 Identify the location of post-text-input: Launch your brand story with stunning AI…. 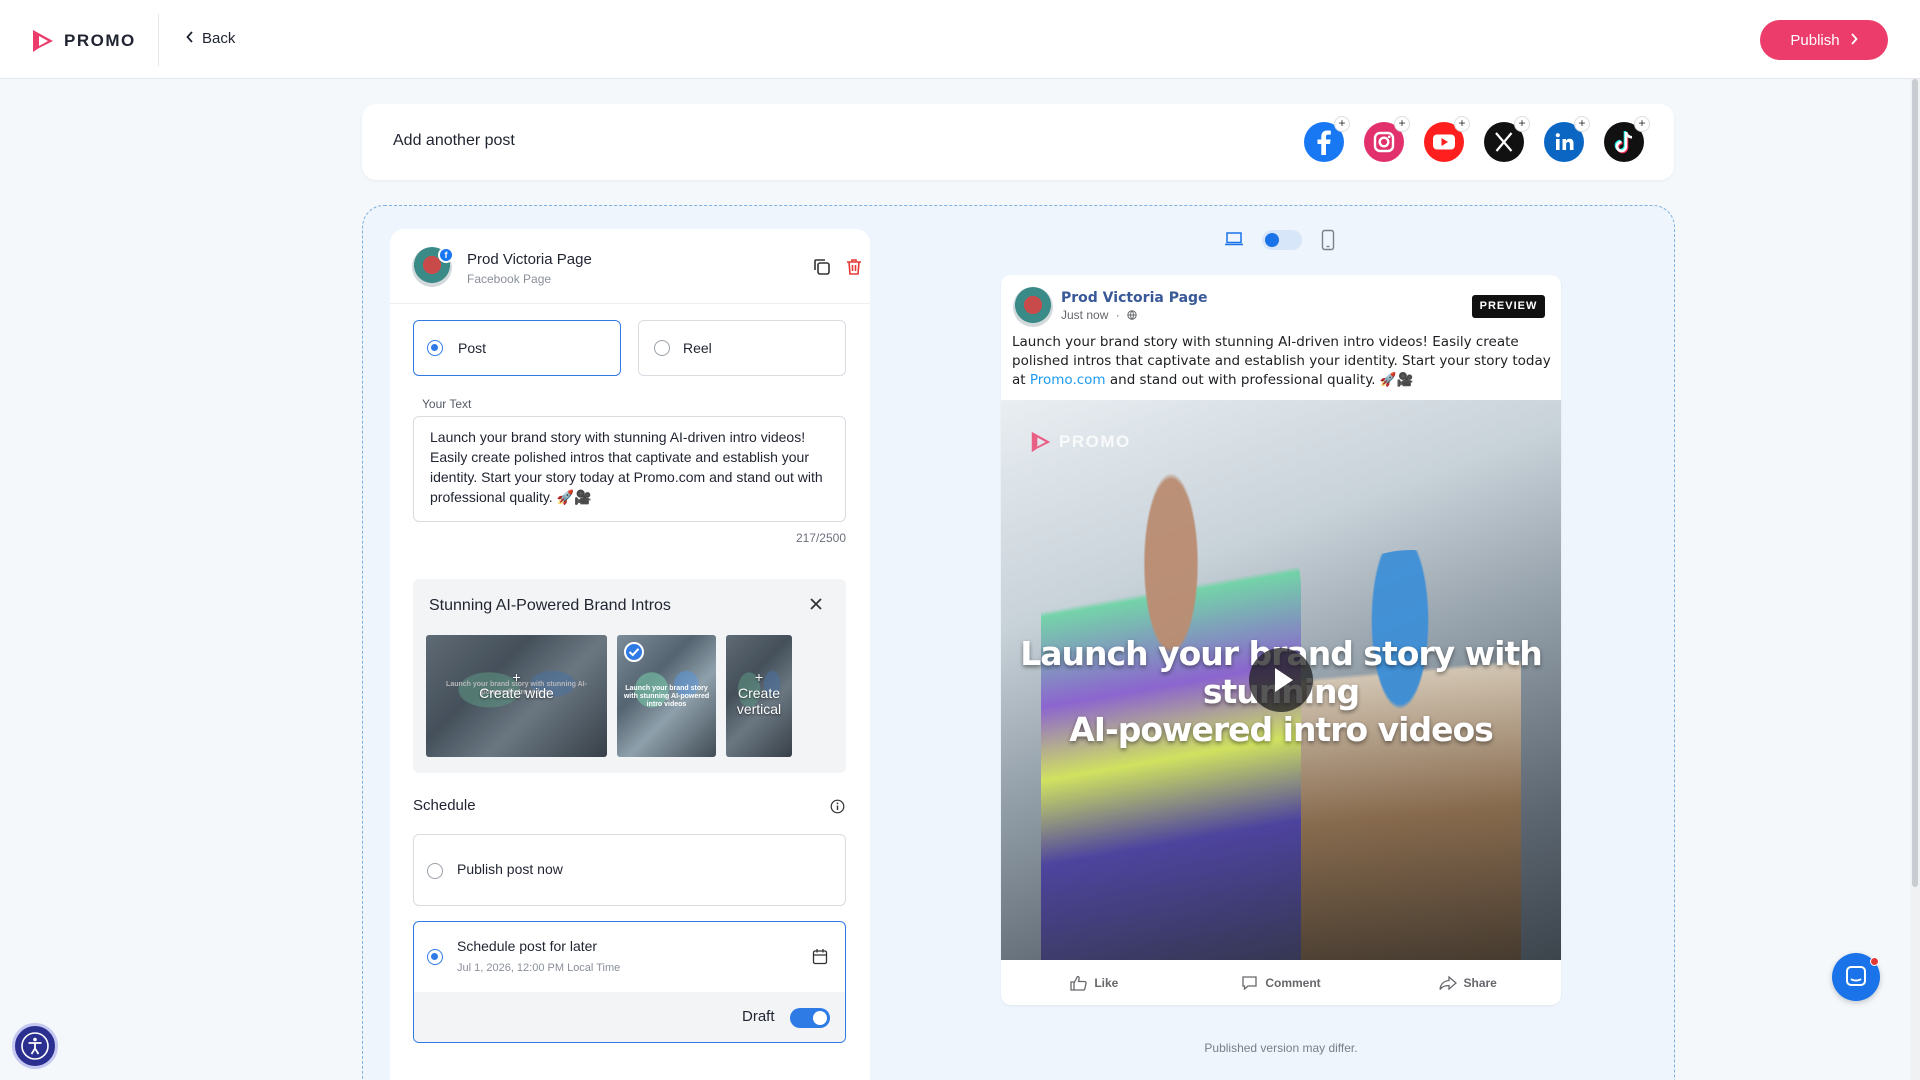
(629, 469).